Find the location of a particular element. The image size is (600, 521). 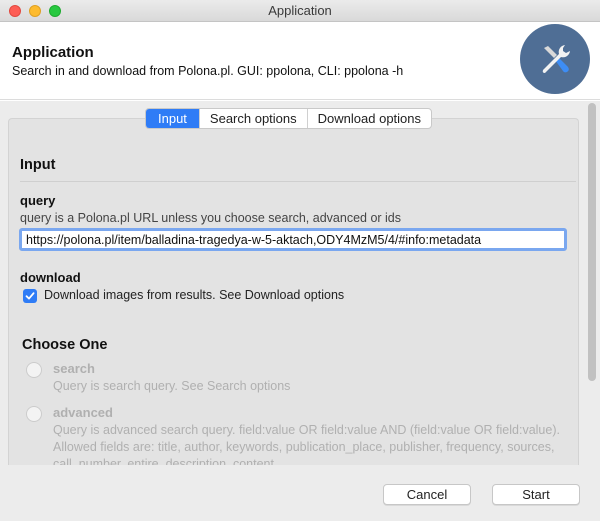

section-divider is located at coordinates (298, 181).